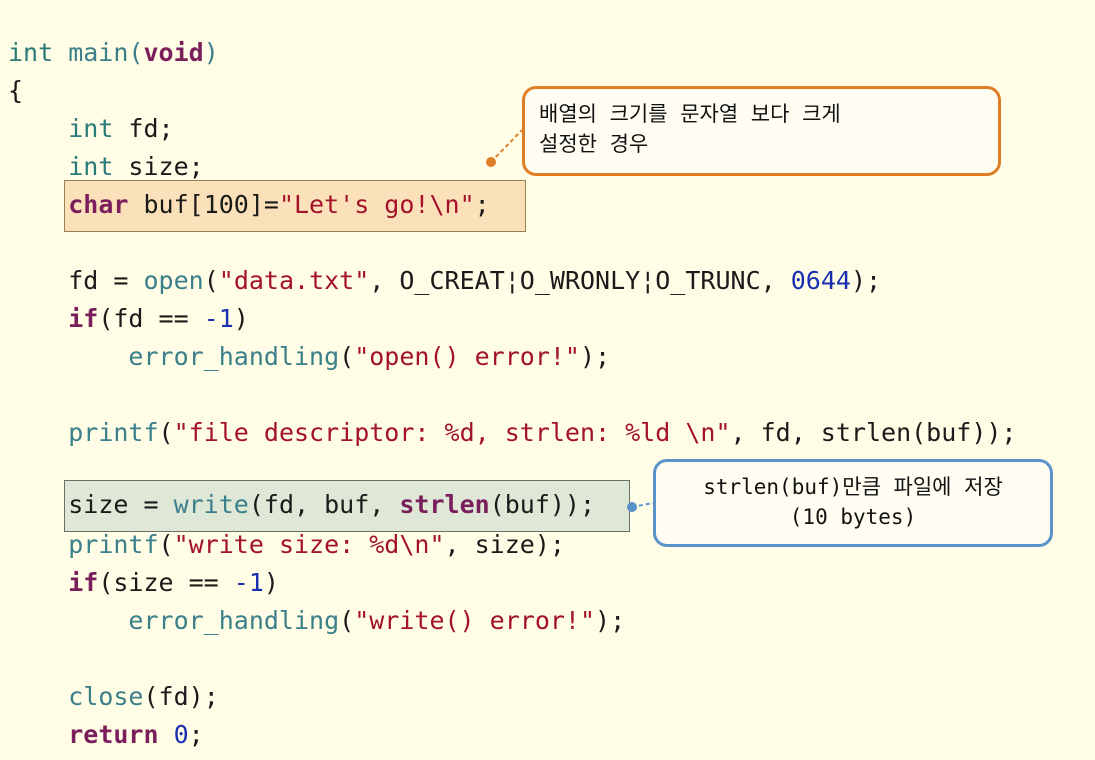 The height and width of the screenshot is (760, 1095). I want to click on write-callout-anchor, so click(632, 507).